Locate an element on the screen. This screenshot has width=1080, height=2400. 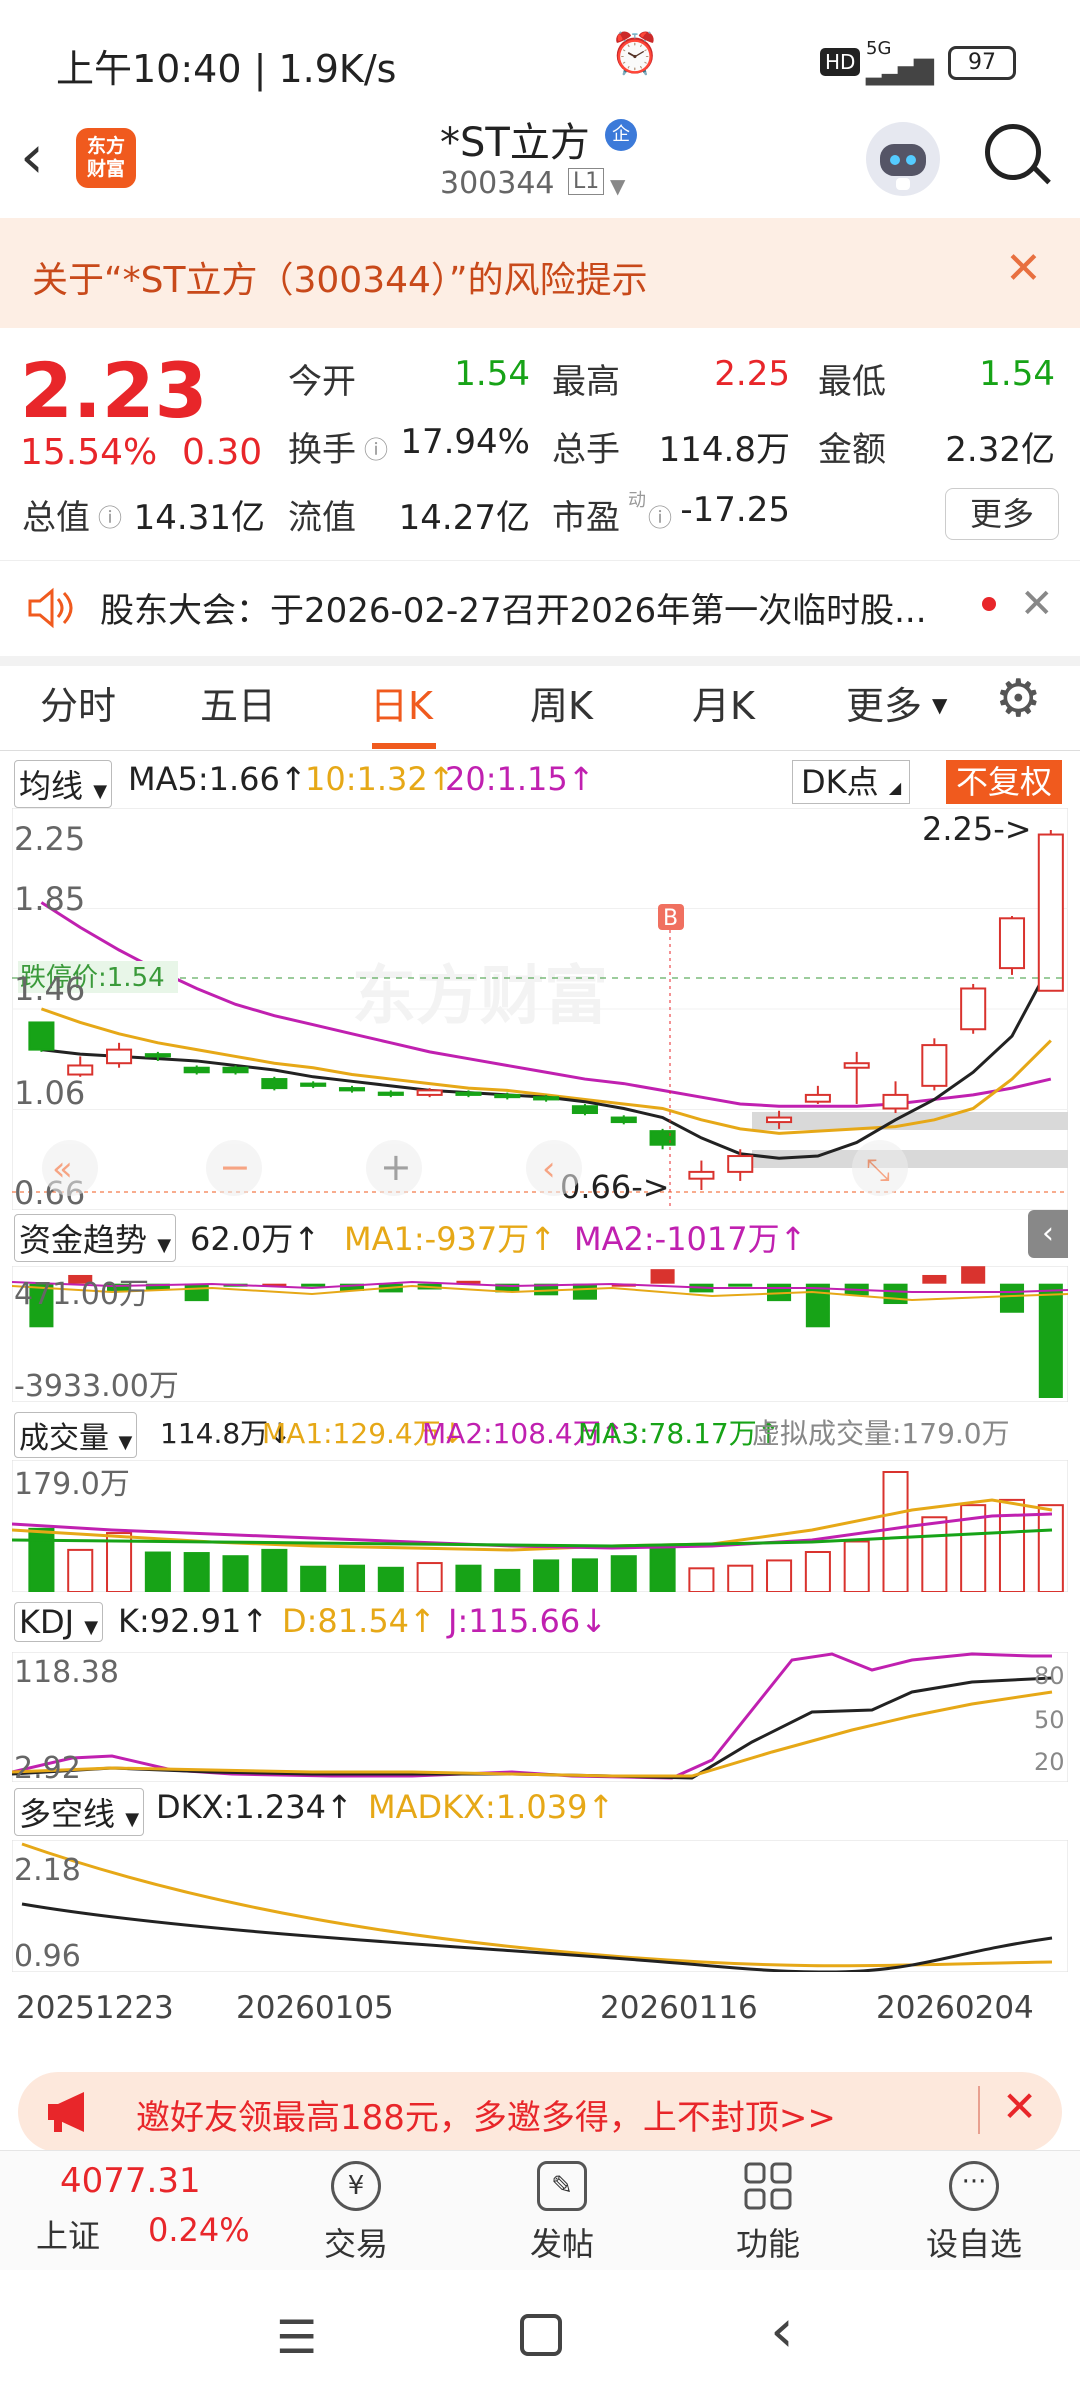
tab-intraday: 分时 is located at coordinates (78, 702).